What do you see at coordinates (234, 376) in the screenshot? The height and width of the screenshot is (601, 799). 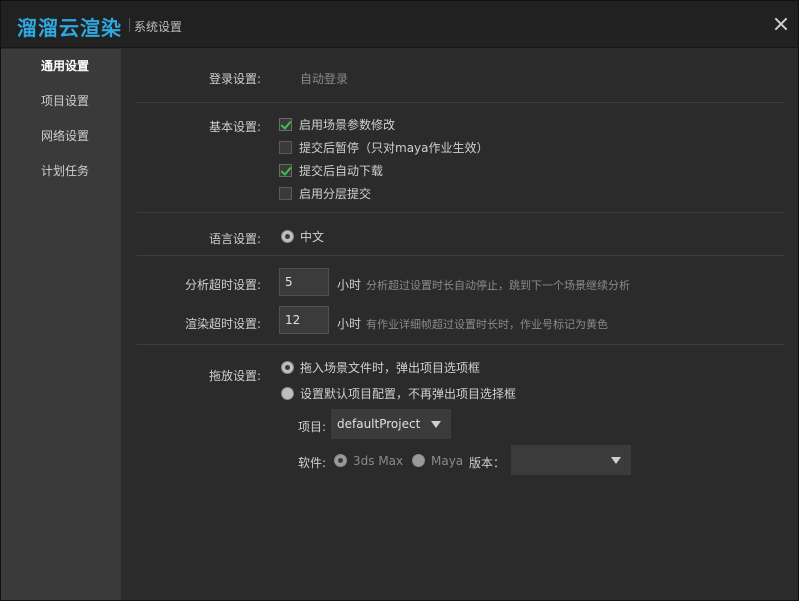 I see `drag-label: 拖放设置:` at bounding box center [234, 376].